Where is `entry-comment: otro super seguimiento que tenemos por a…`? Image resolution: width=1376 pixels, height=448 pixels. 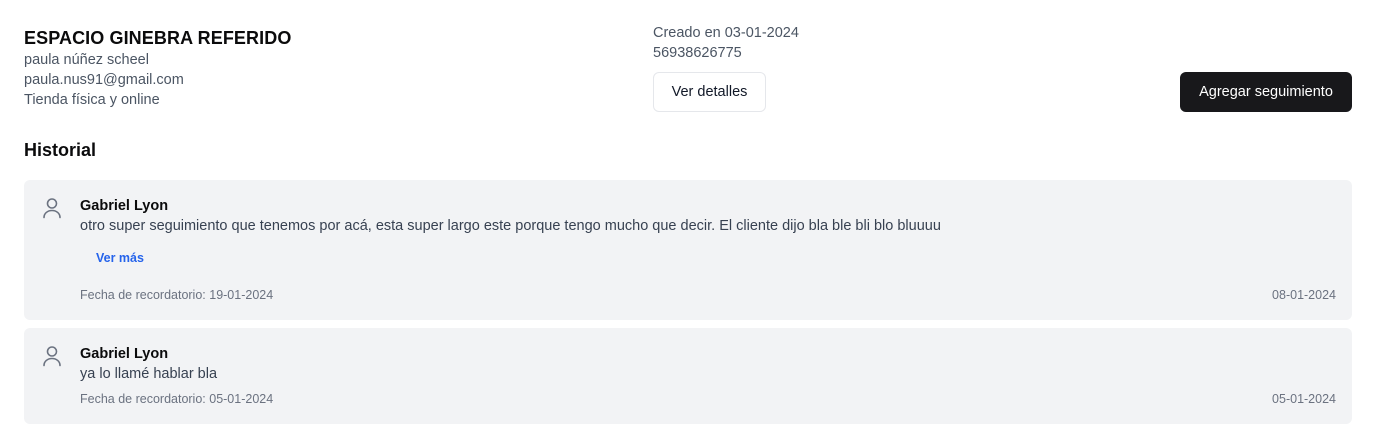
entry-comment: otro super seguimiento que tenemos por a… is located at coordinates (510, 226).